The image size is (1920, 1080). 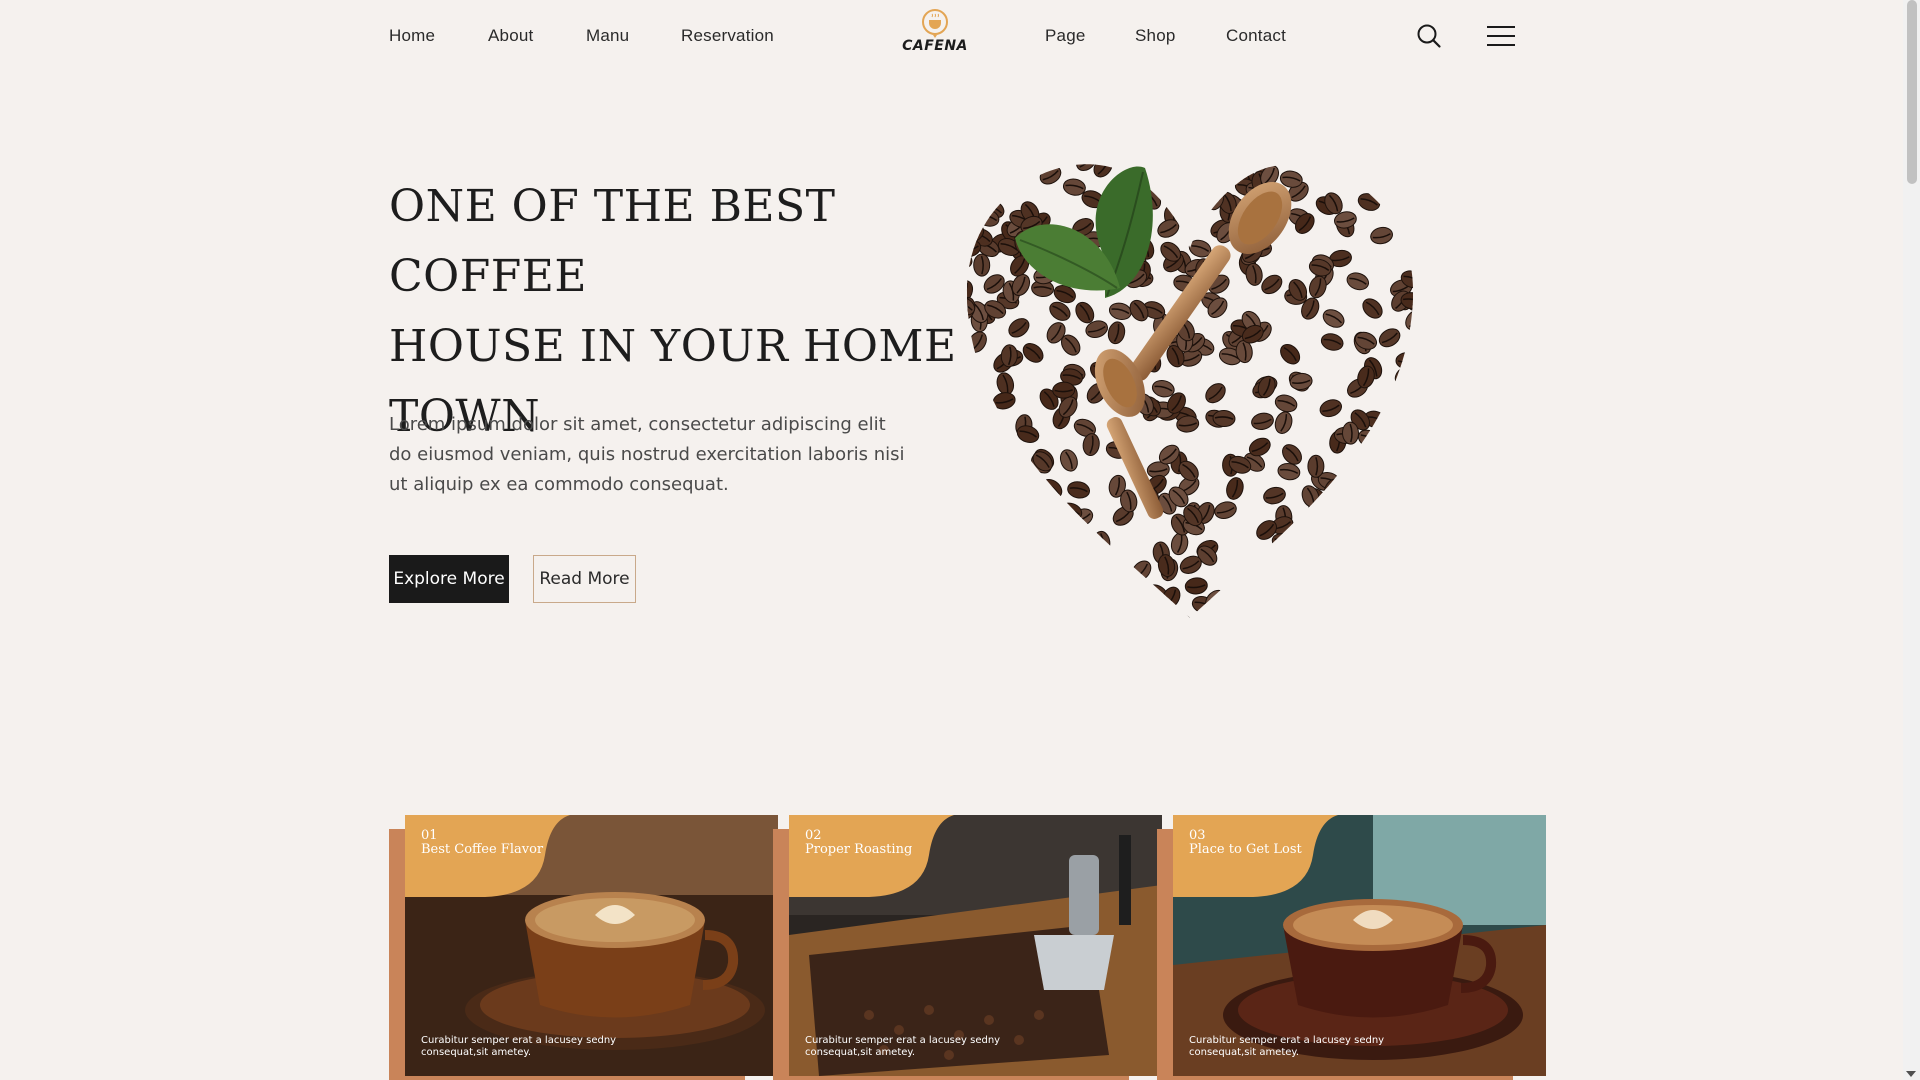 I want to click on card-number: 01, so click(x=429, y=835).